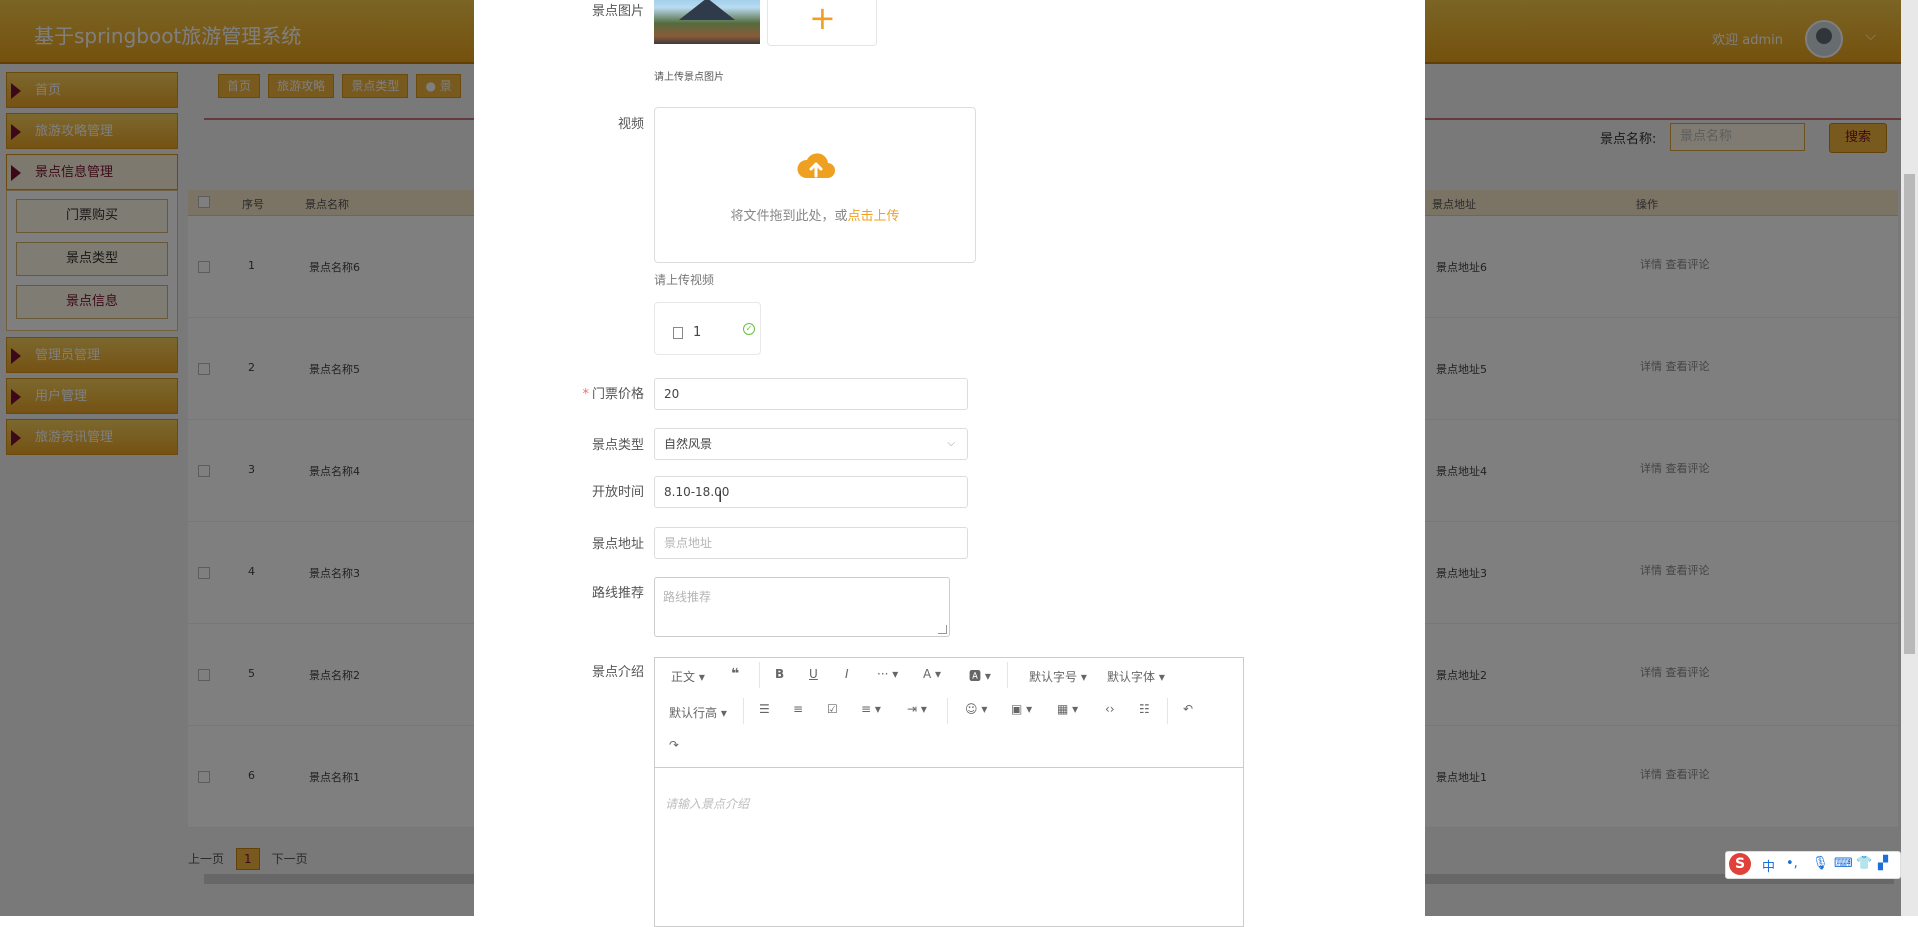 The image size is (1918, 927). What do you see at coordinates (1131, 677) in the screenshot?
I see `font-family-label: 默认字体` at bounding box center [1131, 677].